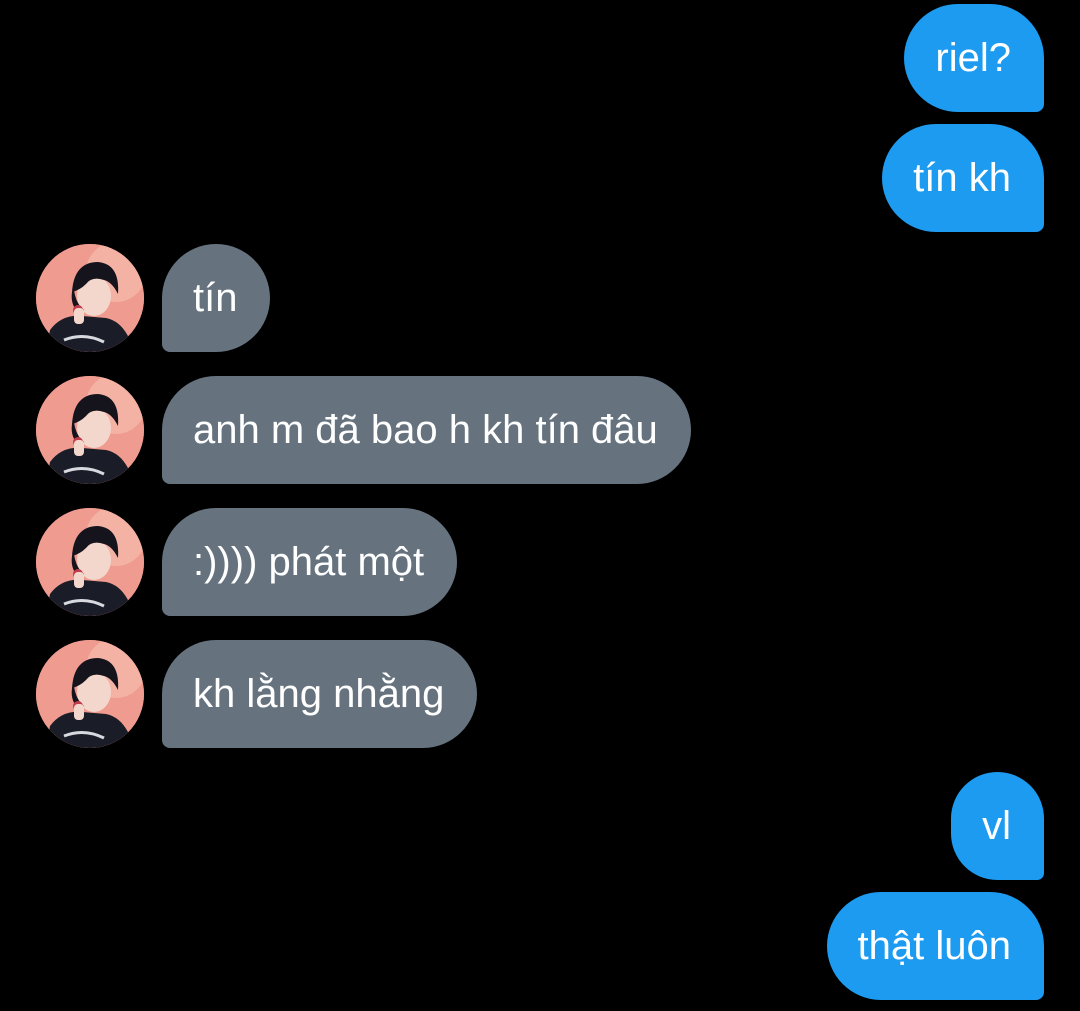  Describe the element at coordinates (974, 58) in the screenshot. I see `sent-message-bubble: riel?` at that location.